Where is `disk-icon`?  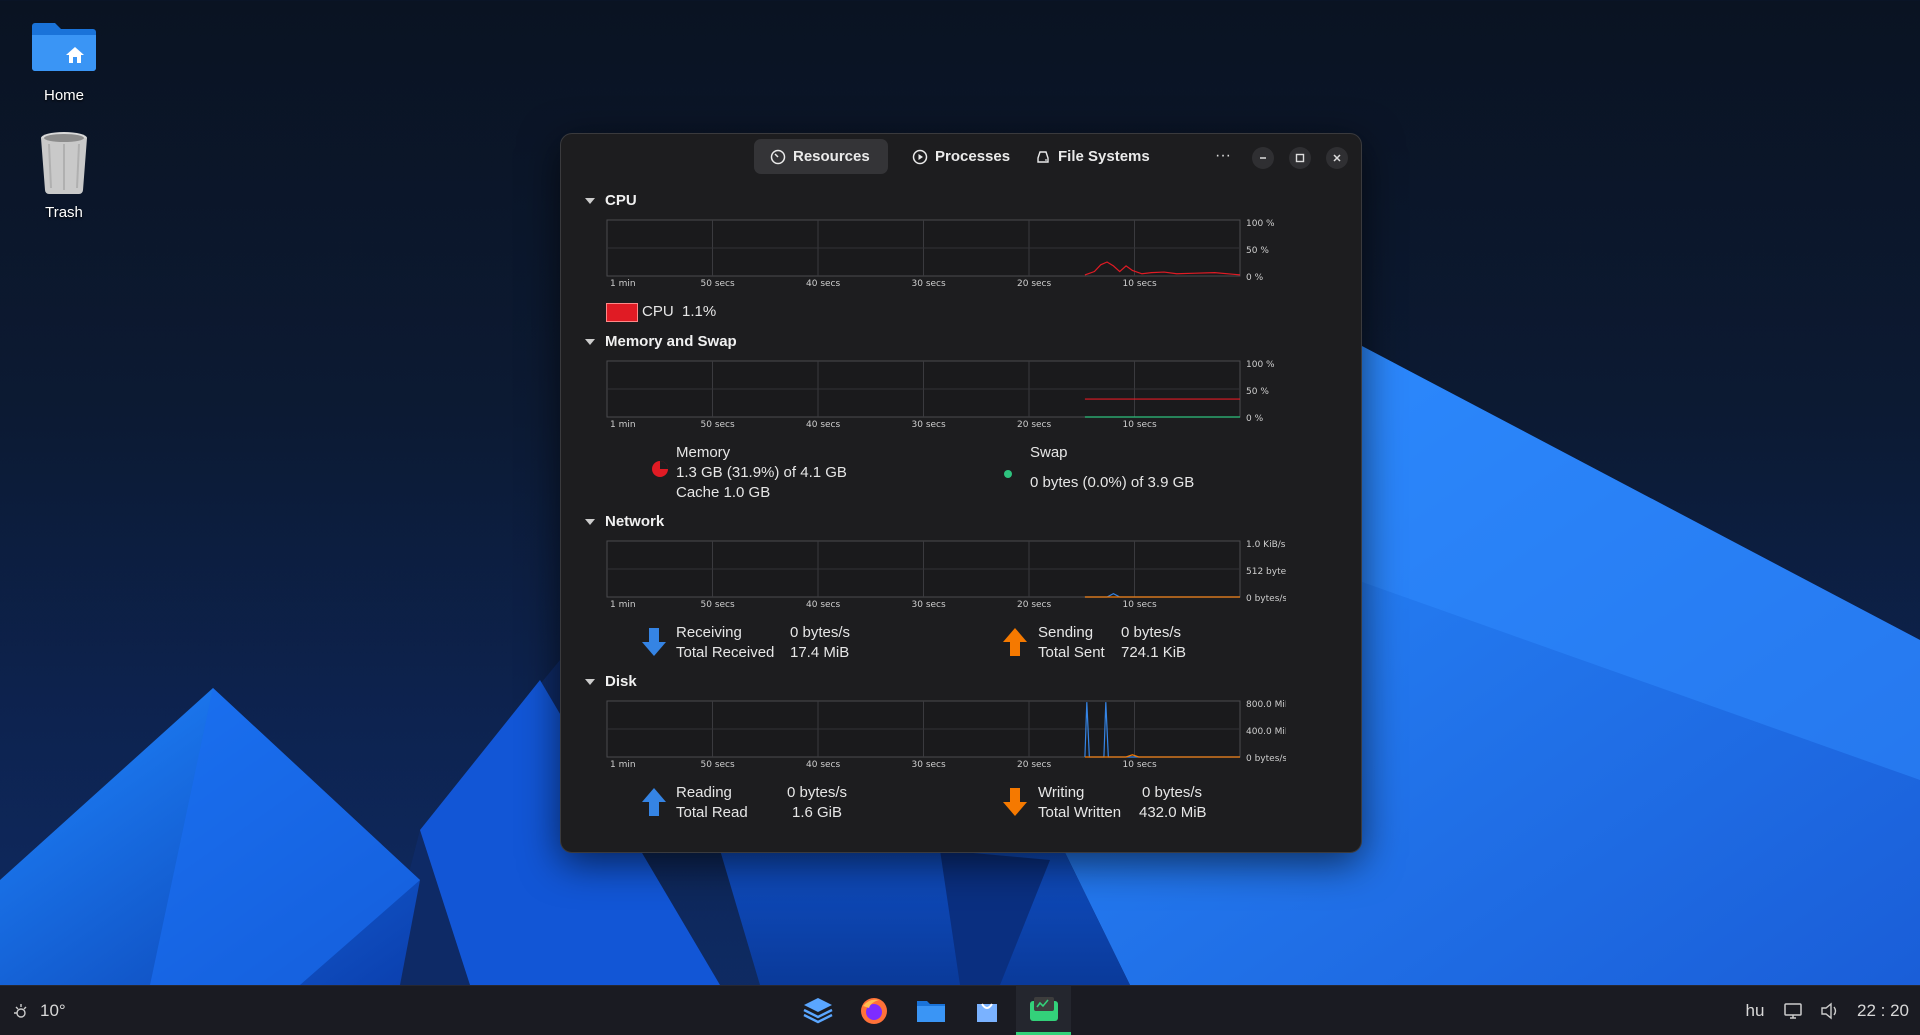 disk-icon is located at coordinates (1043, 156).